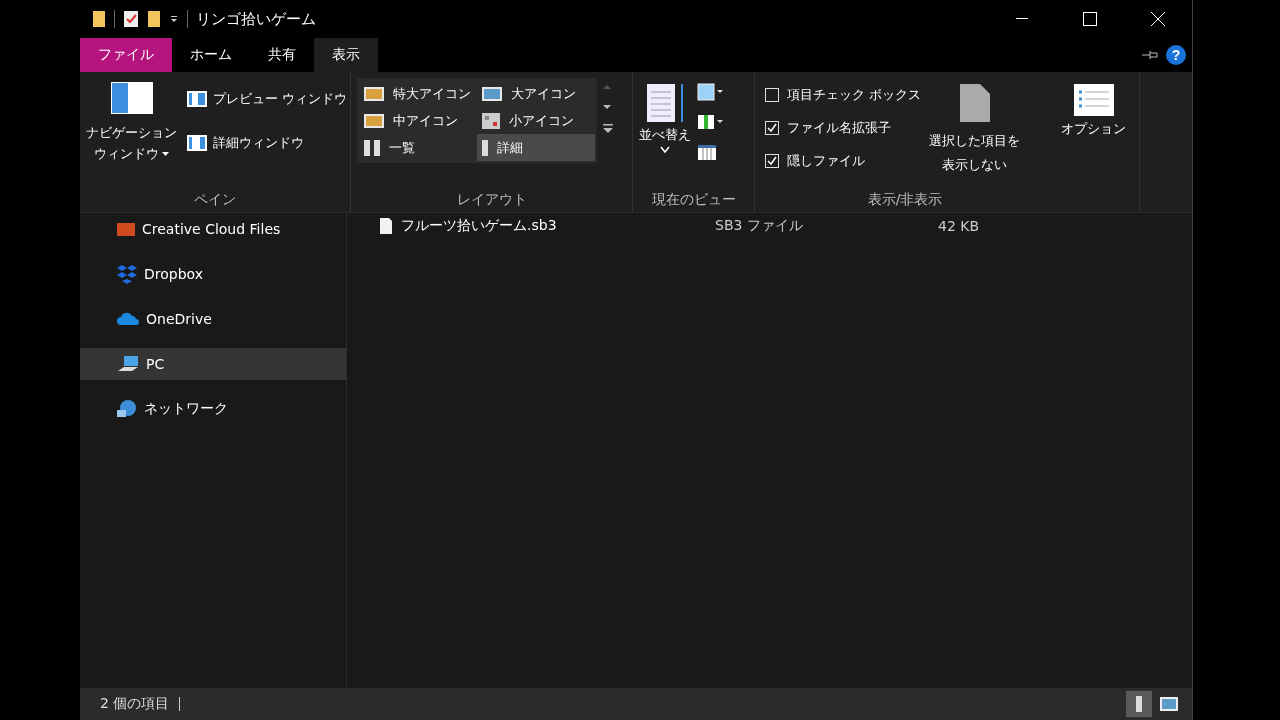 The image size is (1280, 720). Describe the element at coordinates (135, 704) in the screenshot. I see `item-count: 2 個の項目` at that location.